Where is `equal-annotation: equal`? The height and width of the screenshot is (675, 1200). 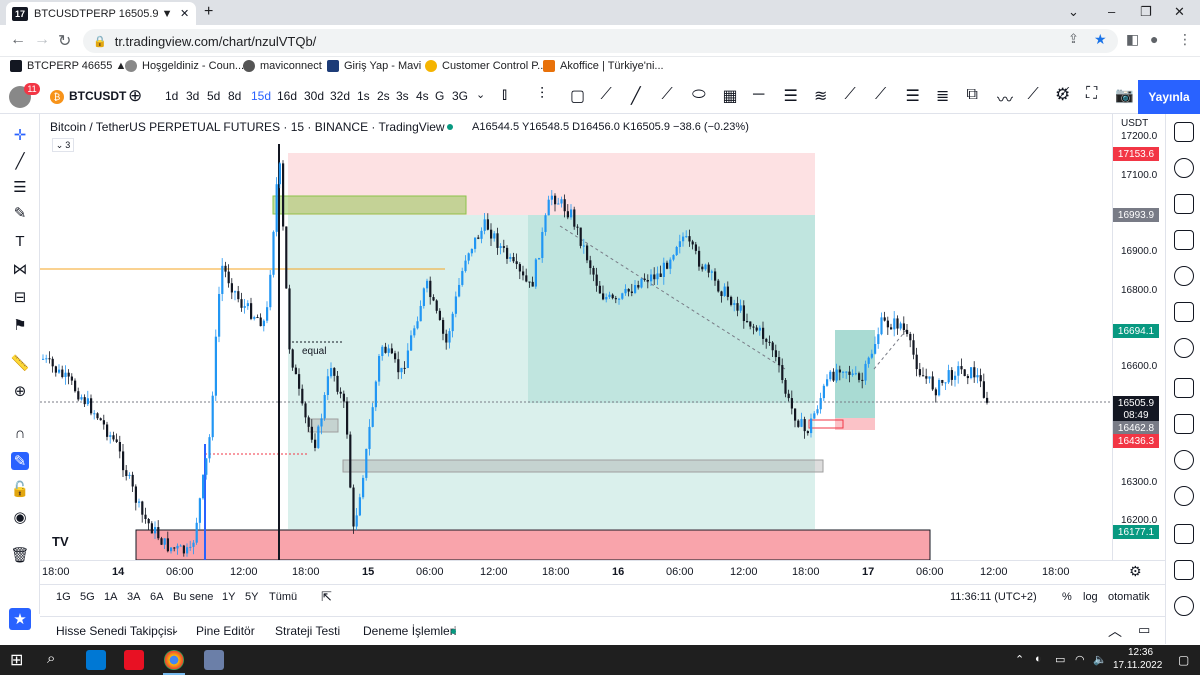
equal-annotation: equal is located at coordinates (314, 351).